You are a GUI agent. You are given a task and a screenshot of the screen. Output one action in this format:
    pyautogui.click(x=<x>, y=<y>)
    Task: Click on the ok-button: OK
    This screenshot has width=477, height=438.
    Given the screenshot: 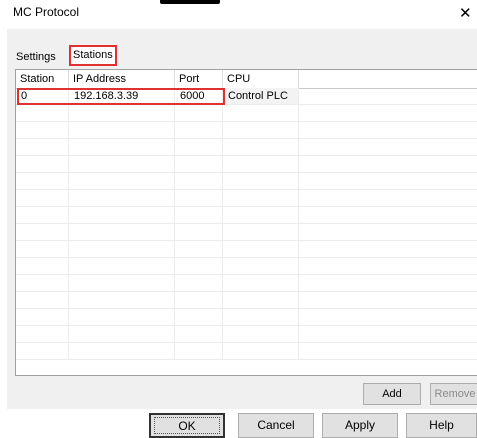 What is the action you would take?
    pyautogui.click(x=187, y=425)
    